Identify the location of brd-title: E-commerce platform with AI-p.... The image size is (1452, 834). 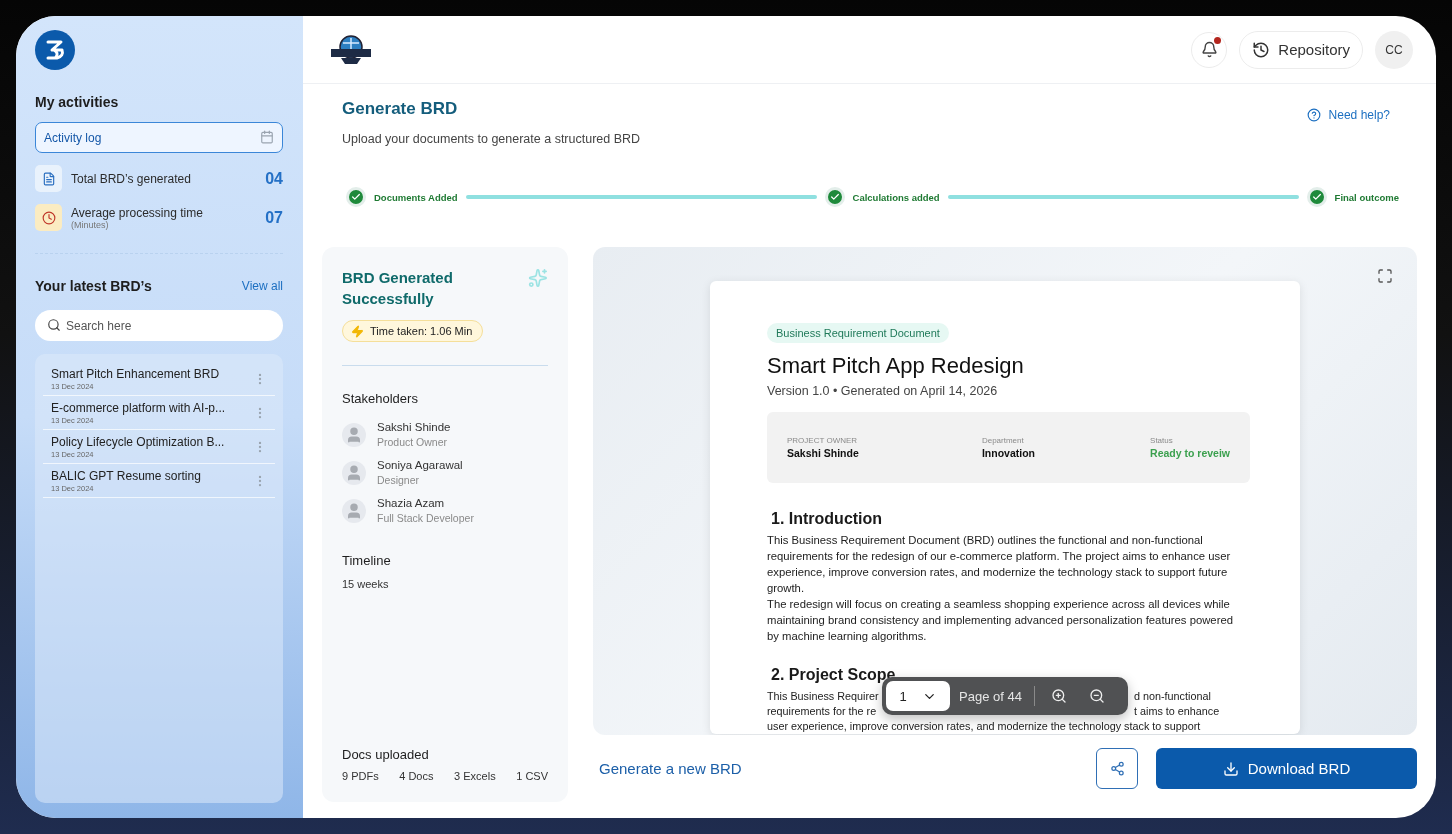
(139, 408).